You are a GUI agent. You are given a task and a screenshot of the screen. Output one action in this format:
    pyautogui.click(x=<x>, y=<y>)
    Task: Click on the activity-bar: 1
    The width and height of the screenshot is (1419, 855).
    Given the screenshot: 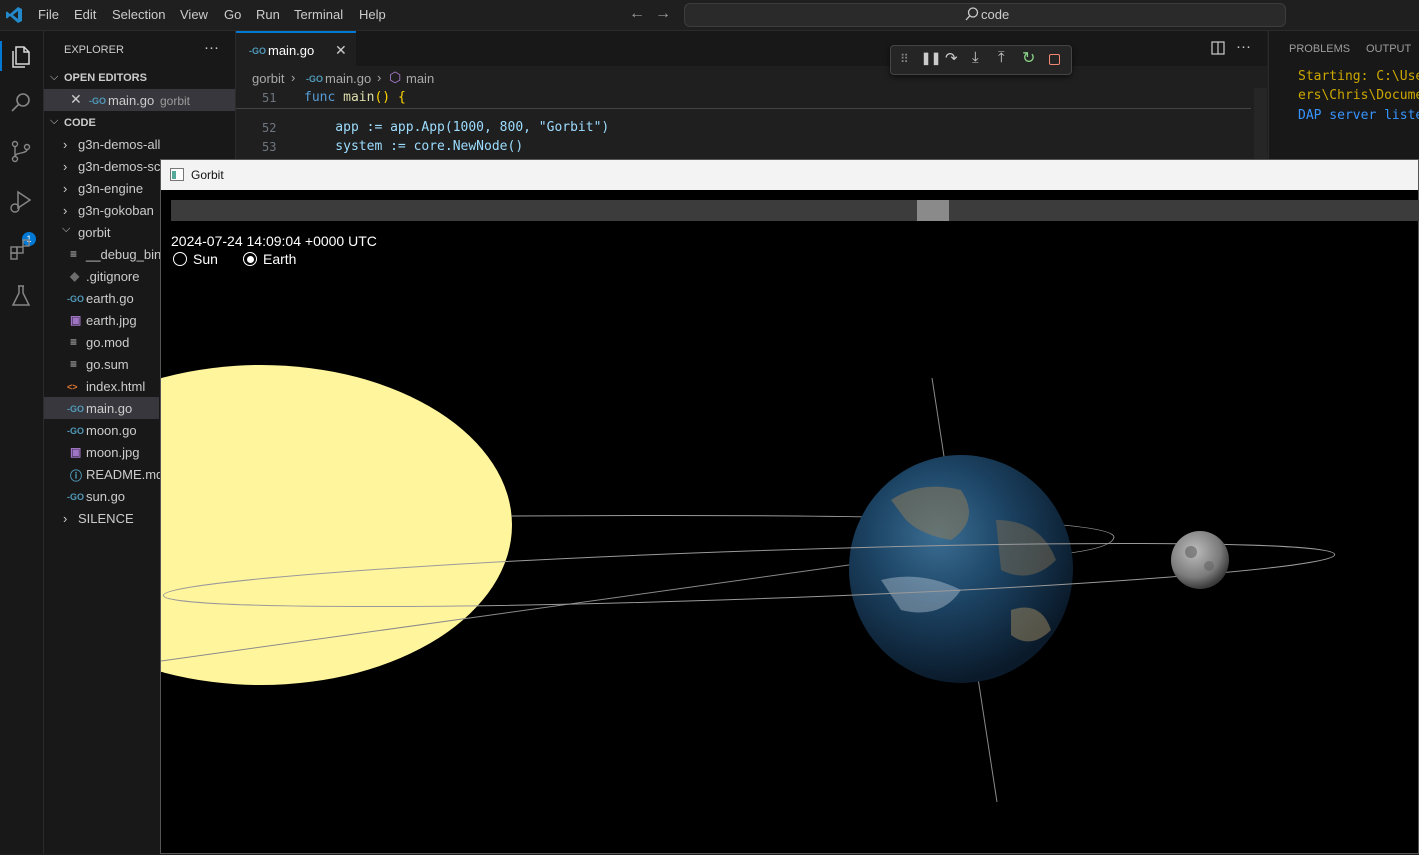 What is the action you would take?
    pyautogui.click(x=22, y=442)
    